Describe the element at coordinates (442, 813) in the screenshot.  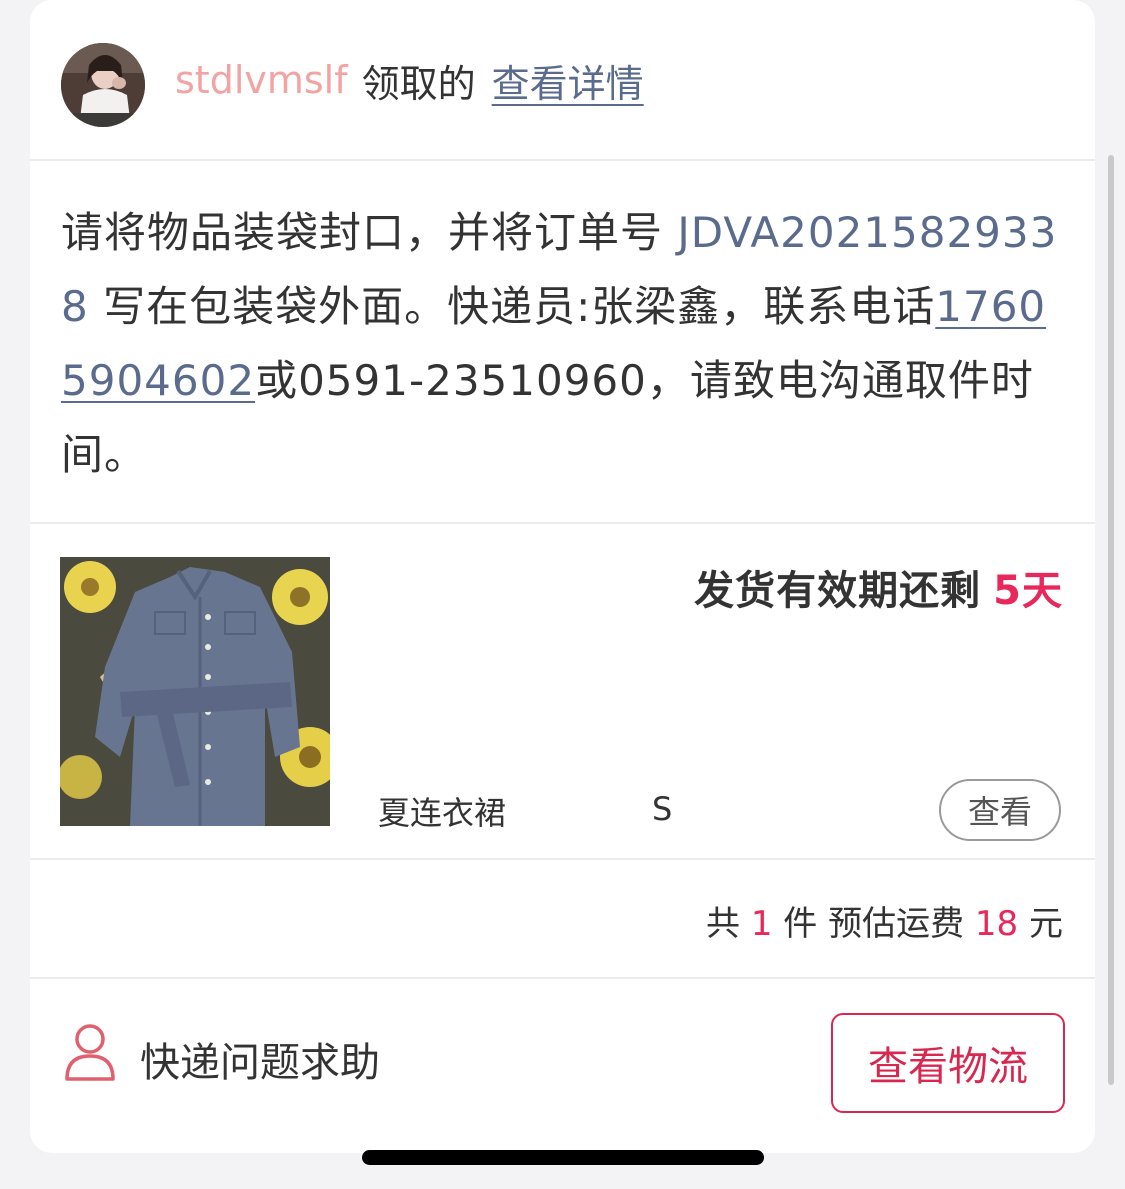
I see `product-name: 夏连衣裙` at that location.